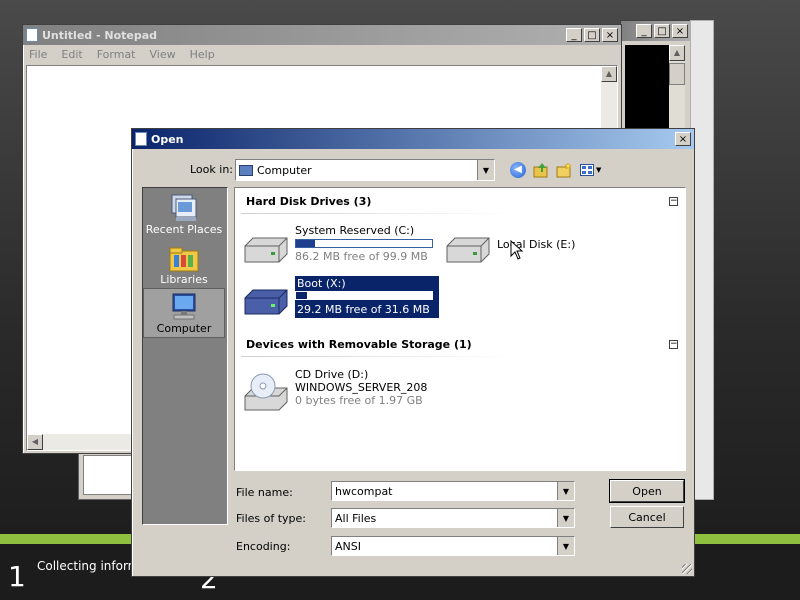 Image resolution: width=800 pixels, height=600 pixels. I want to click on group-header-hard-disk-drives: Hard Disk Drives (3), so click(308, 201).